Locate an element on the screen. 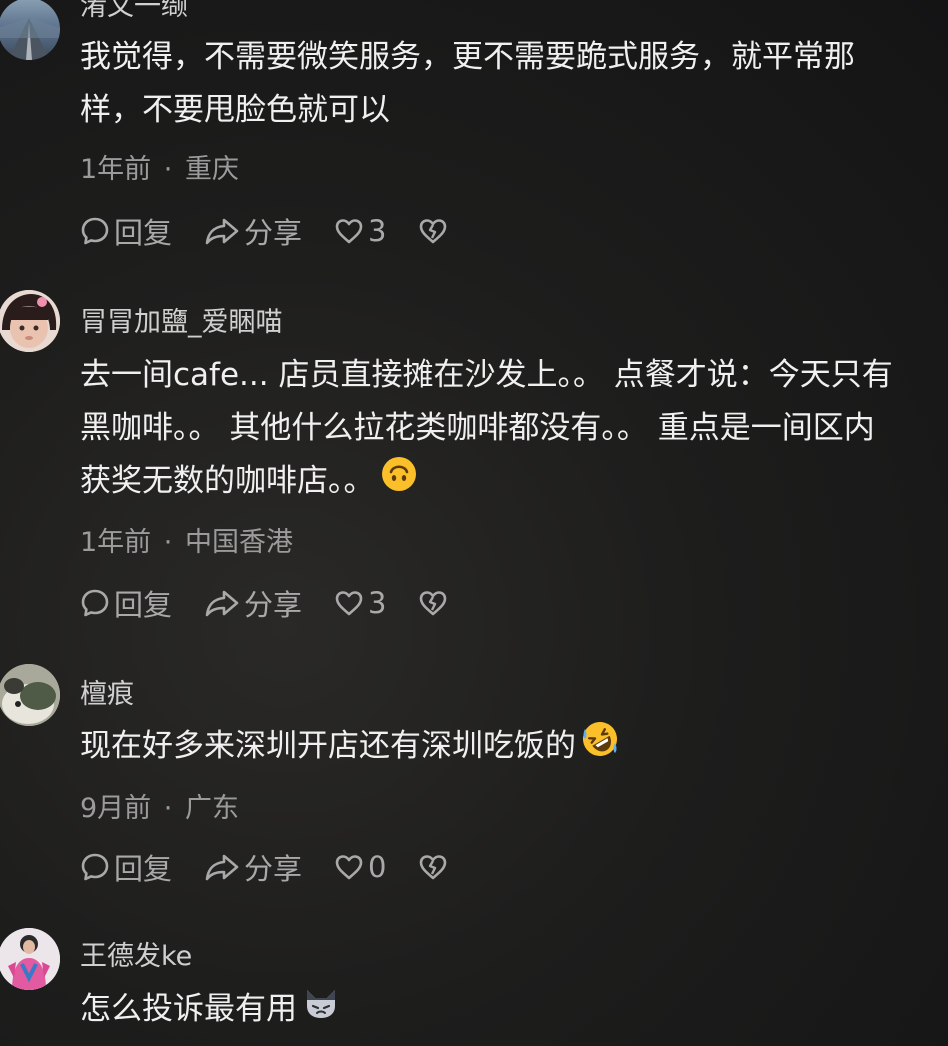 The width and height of the screenshot is (948, 1046). comment-actions: 回复 分享 0 is located at coordinates (280, 868).